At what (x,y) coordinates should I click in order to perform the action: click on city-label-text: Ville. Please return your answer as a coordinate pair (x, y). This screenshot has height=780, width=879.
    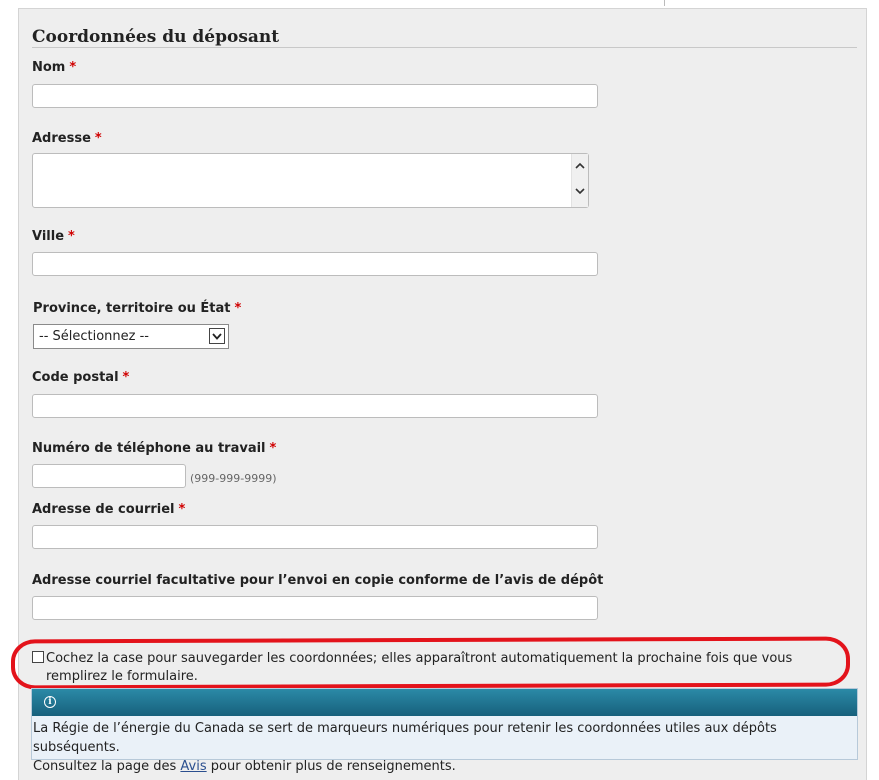
    Looking at the image, I should click on (48, 236).